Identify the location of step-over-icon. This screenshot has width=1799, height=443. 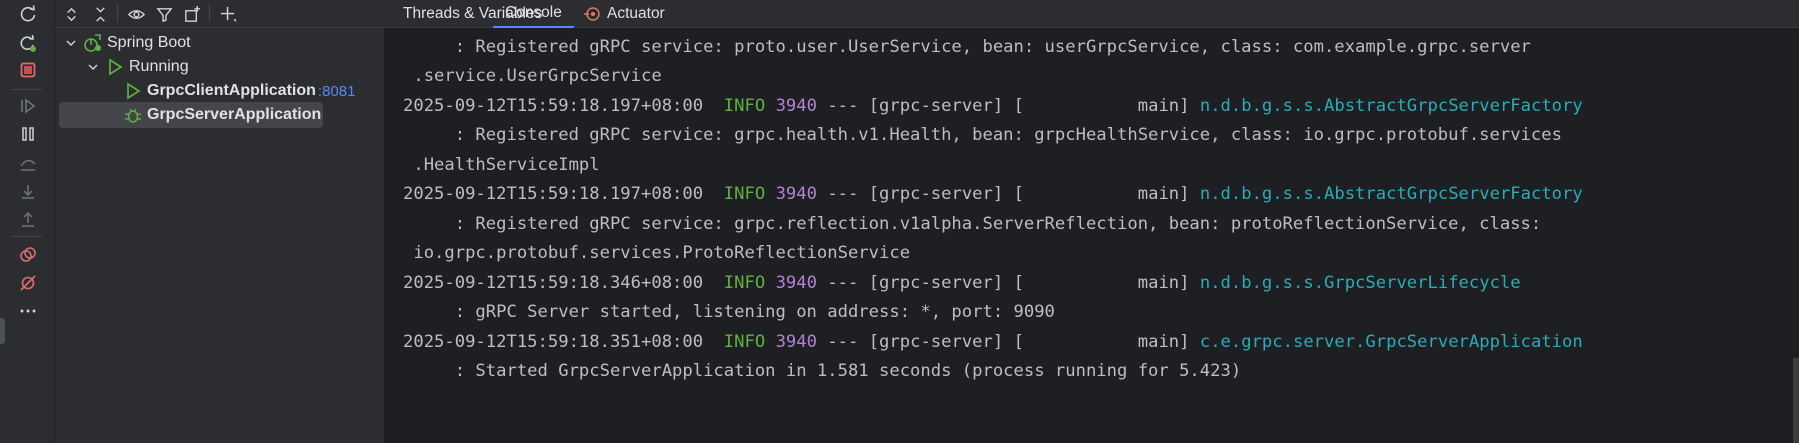
(28, 164).